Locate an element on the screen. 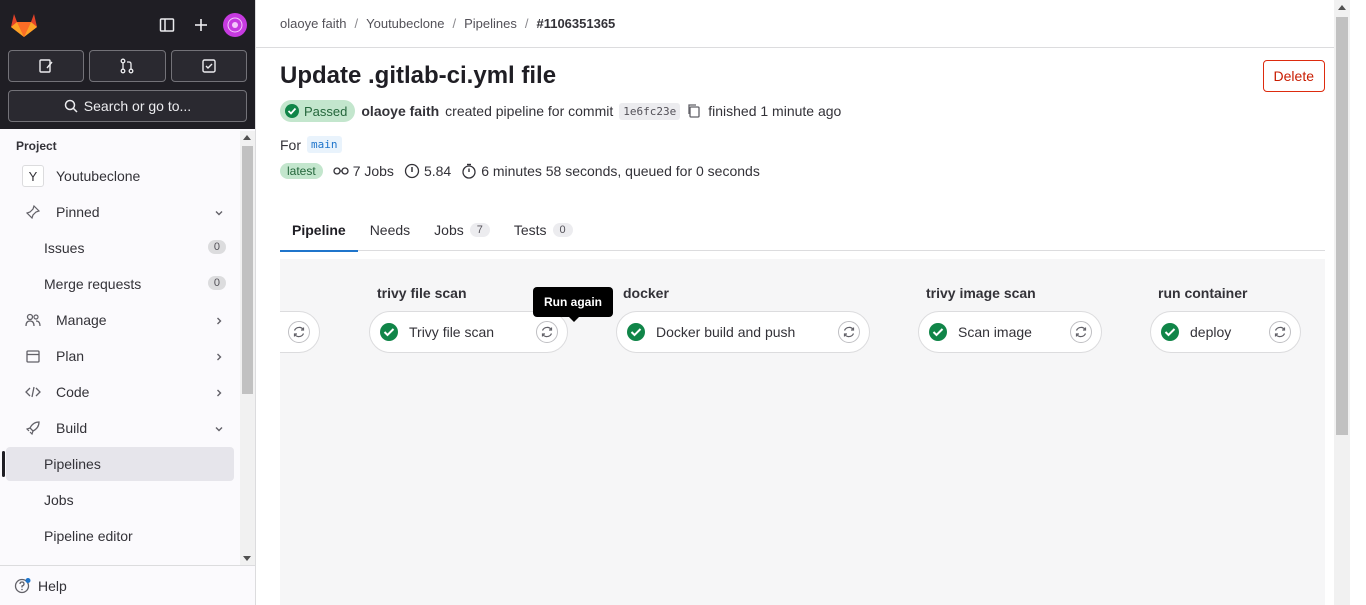  code-icon is located at coordinates (33, 392).